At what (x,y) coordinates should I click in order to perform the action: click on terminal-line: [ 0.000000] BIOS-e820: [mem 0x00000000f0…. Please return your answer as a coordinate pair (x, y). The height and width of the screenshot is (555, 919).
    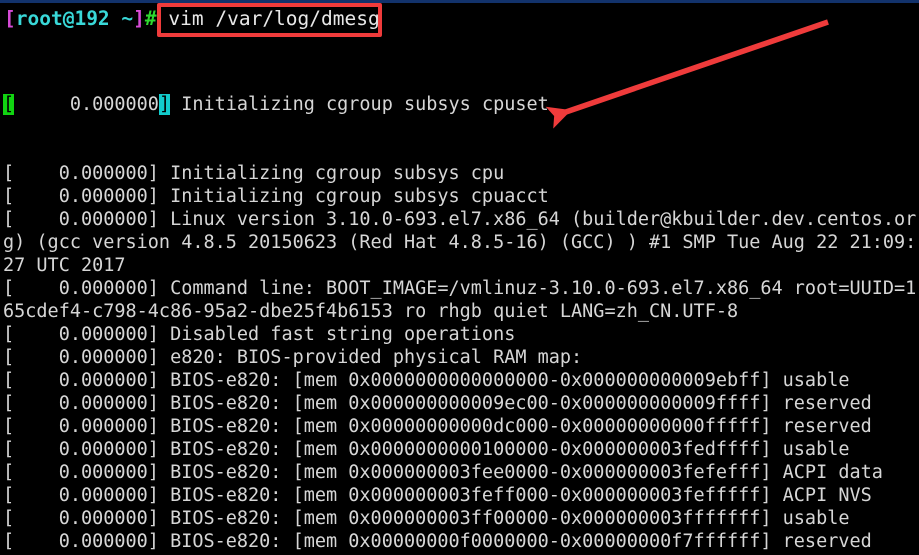
    Looking at the image, I should click on (437, 541).